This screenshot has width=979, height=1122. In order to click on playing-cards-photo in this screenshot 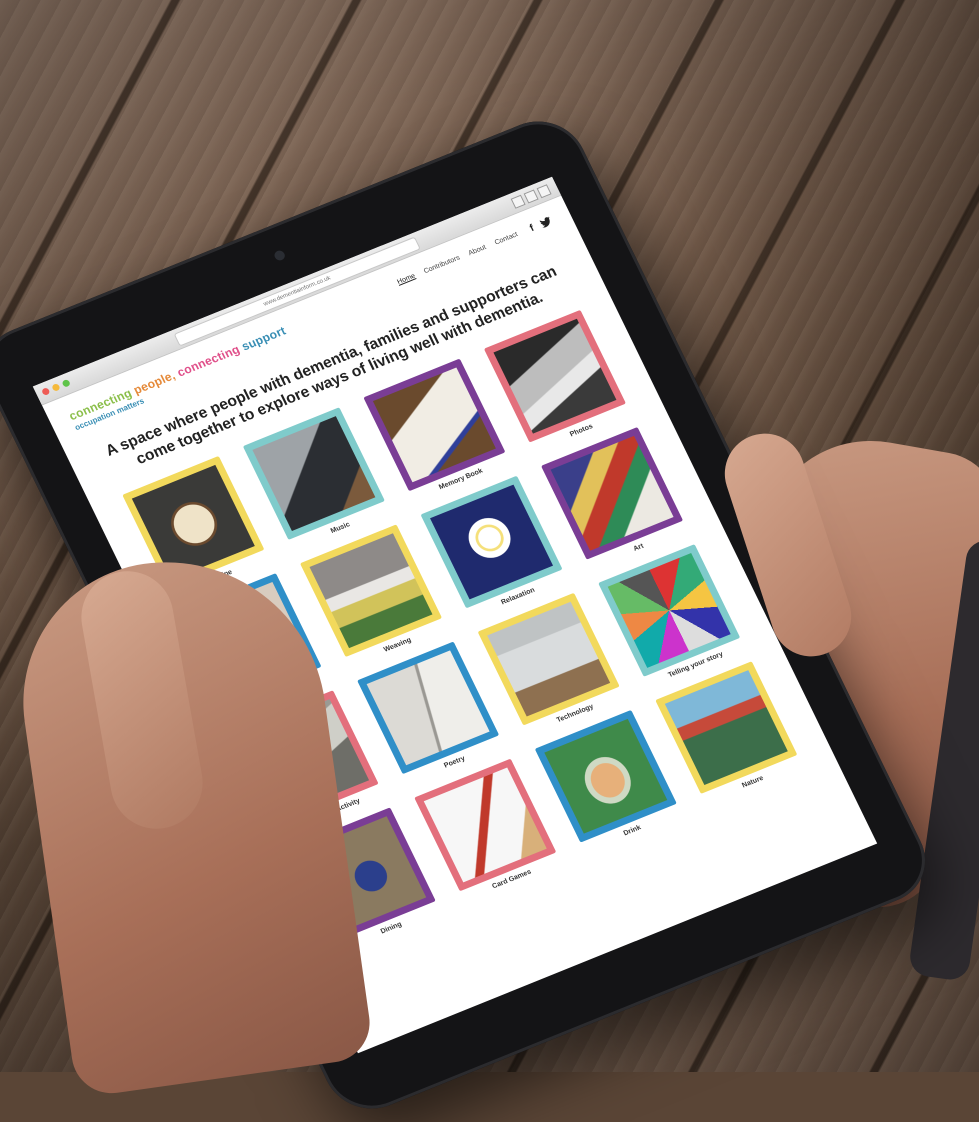, I will do `click(485, 825)`.